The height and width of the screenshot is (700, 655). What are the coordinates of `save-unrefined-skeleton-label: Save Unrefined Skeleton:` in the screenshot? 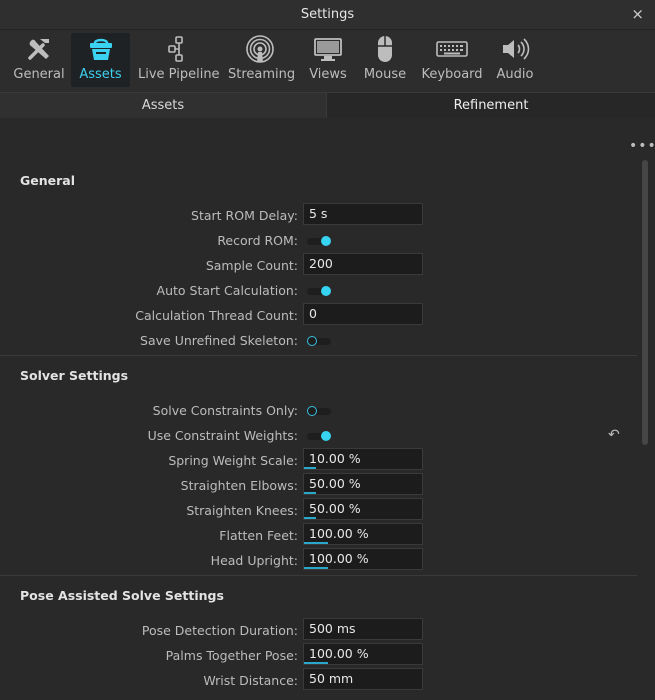 It's located at (219, 340).